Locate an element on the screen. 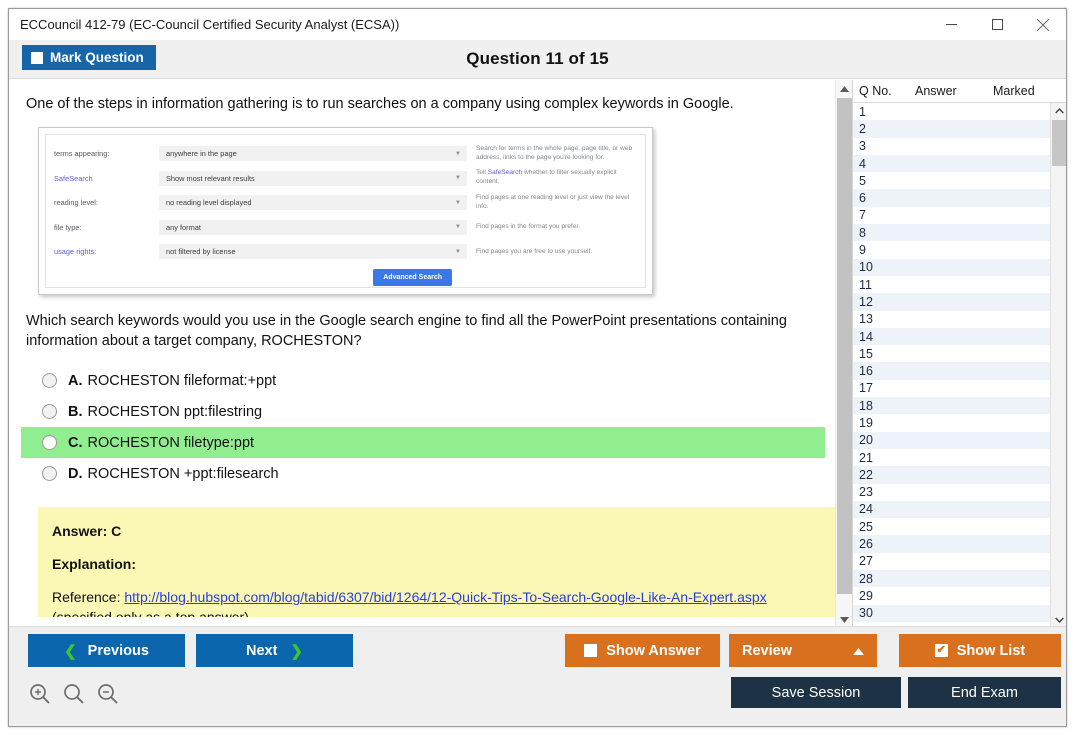 This screenshot has width=1075, height=735. question-list-row: 14 is located at coordinates (959, 336).